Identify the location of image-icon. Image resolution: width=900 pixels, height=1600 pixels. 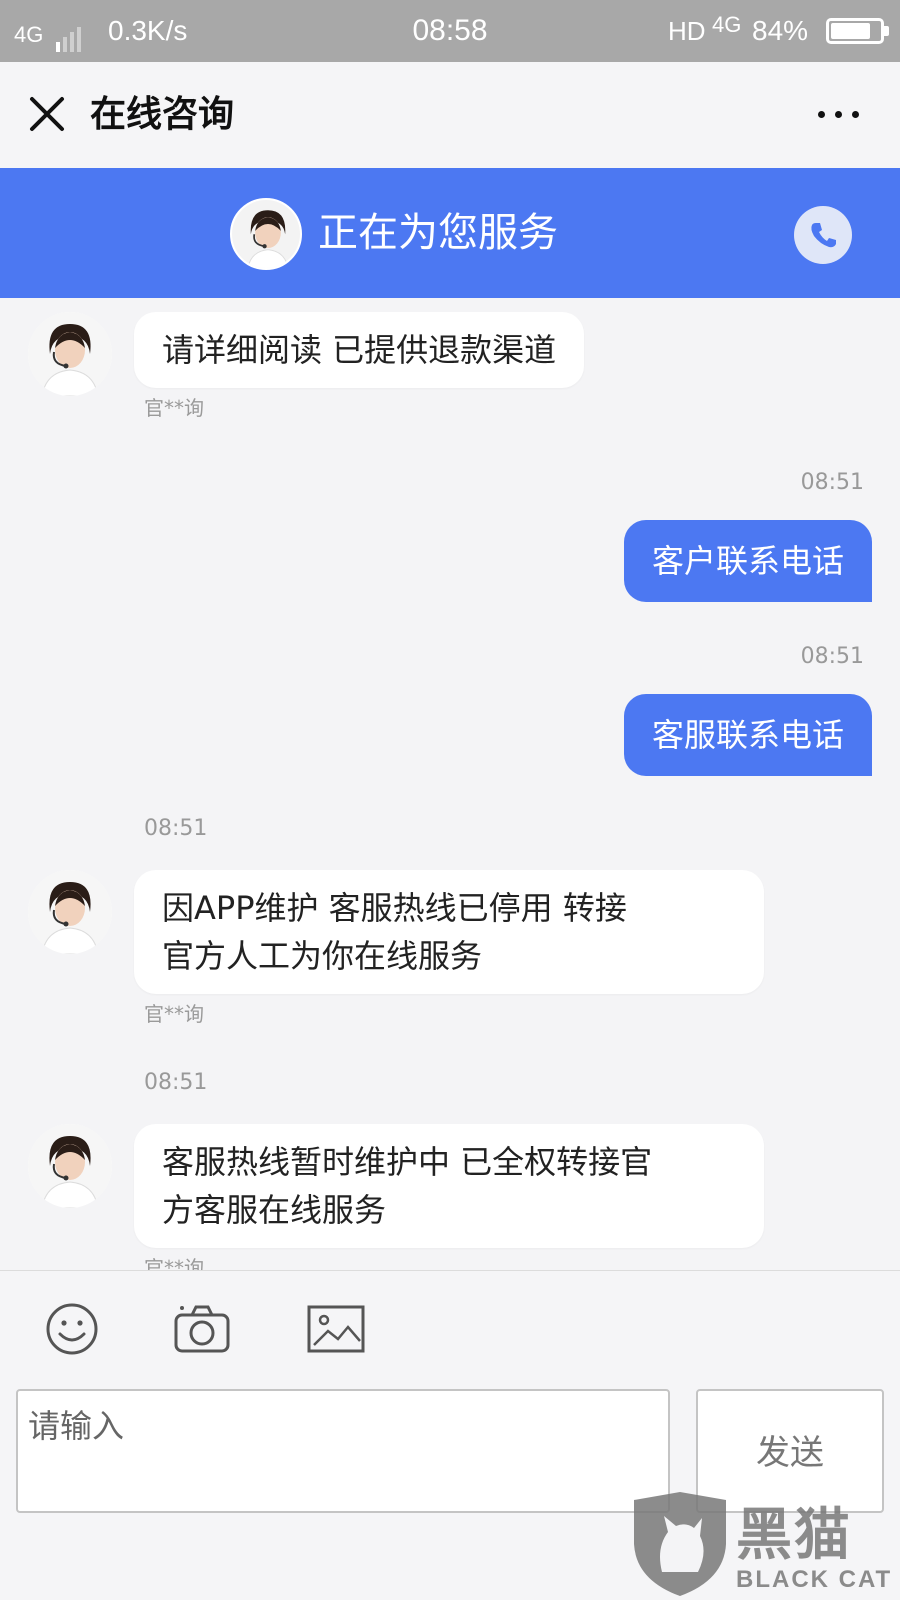
(336, 1329).